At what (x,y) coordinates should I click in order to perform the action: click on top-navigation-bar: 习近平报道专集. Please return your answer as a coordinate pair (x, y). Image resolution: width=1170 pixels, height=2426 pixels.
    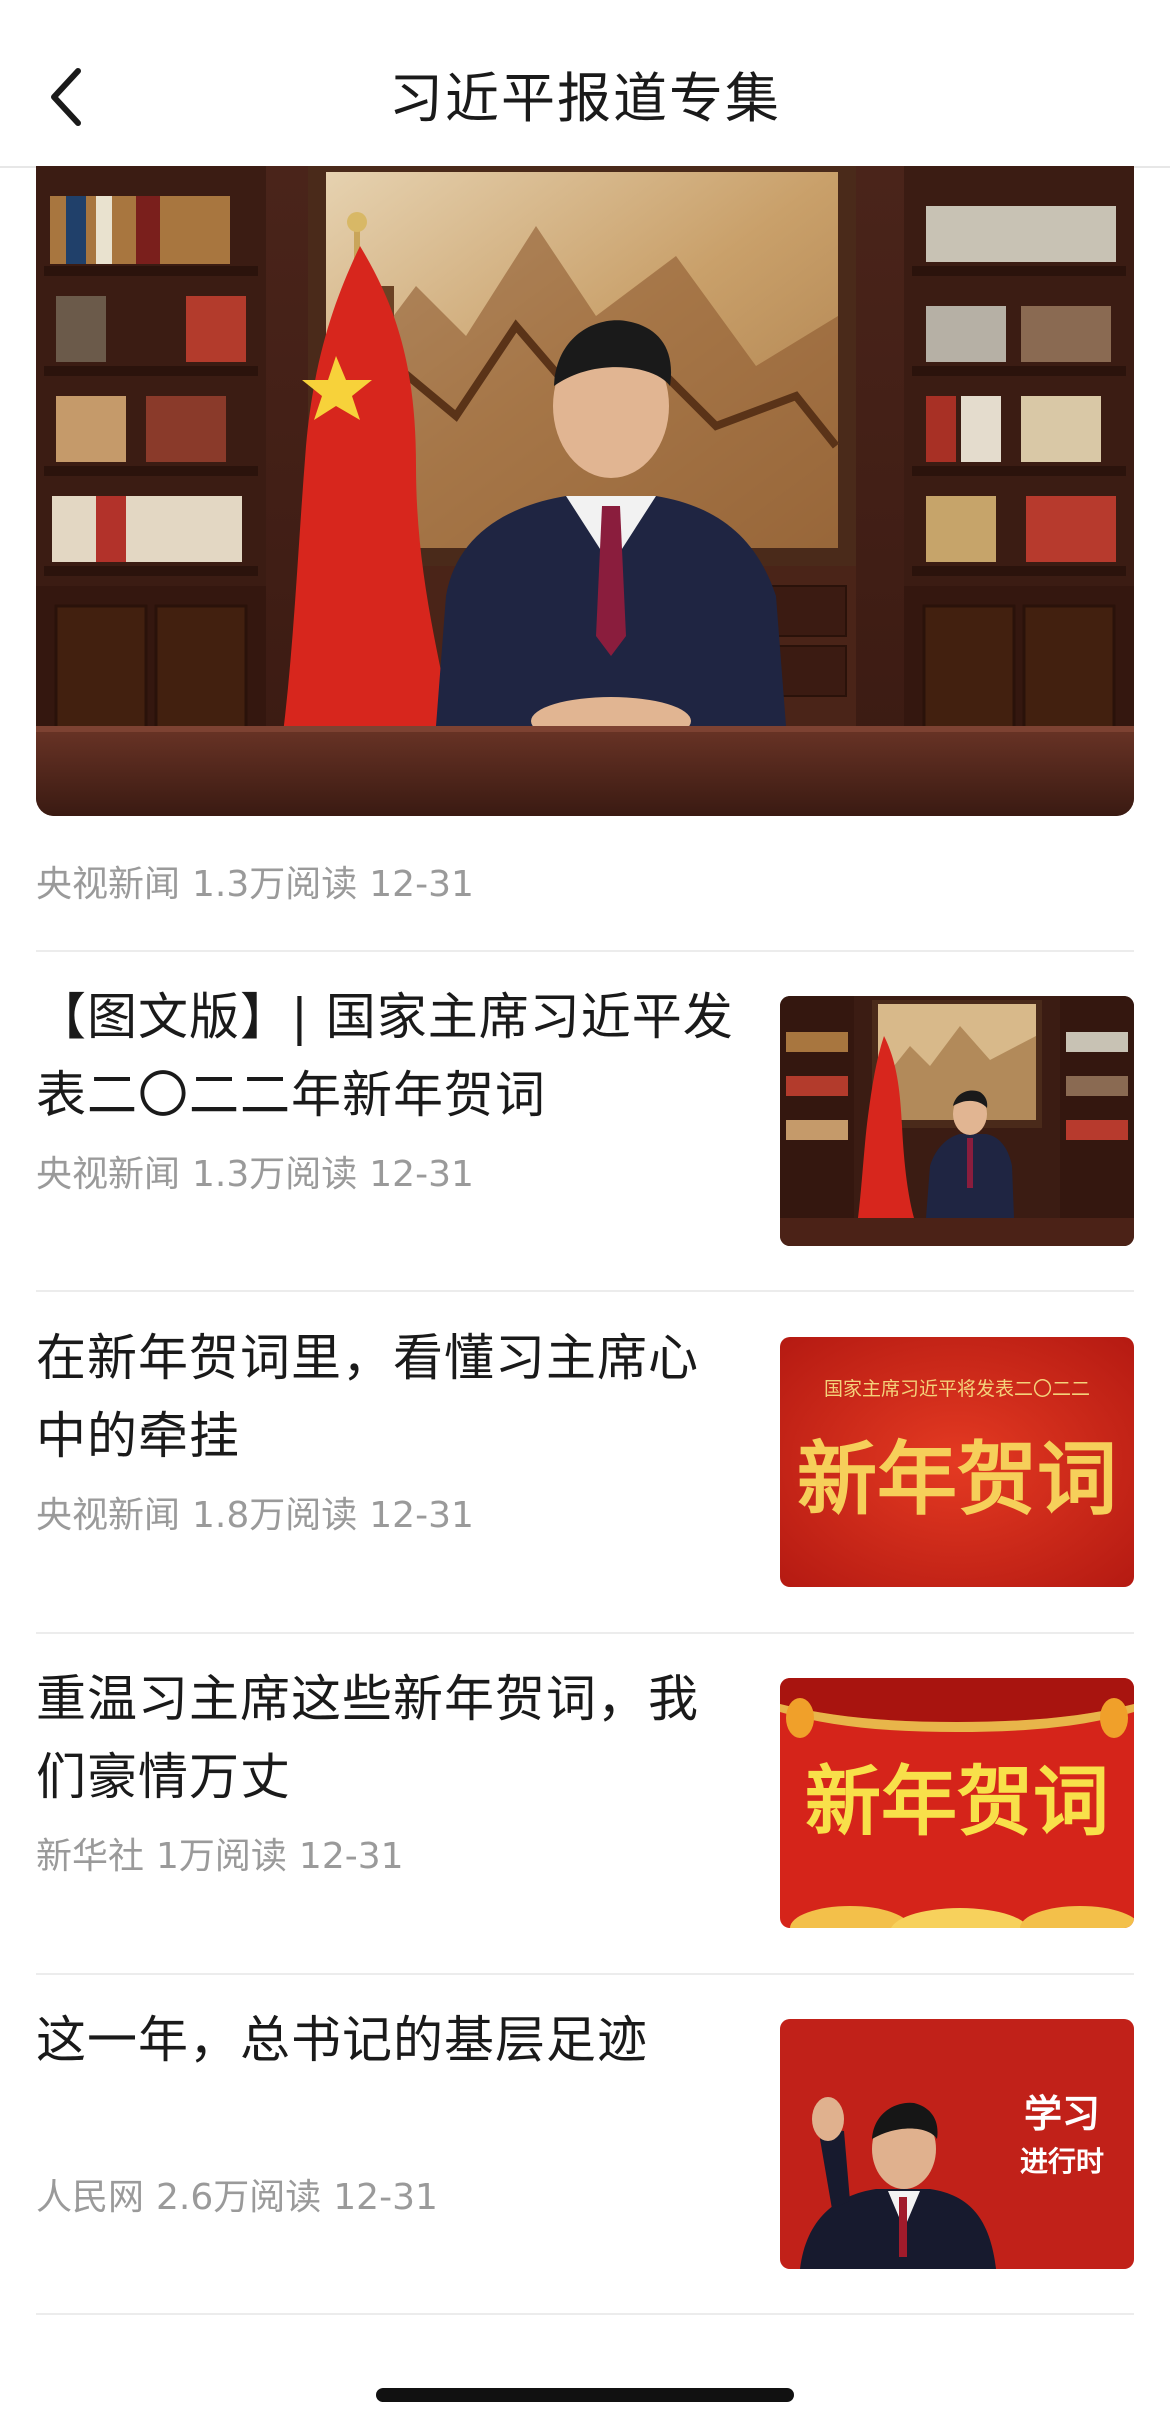
    Looking at the image, I should click on (585, 84).